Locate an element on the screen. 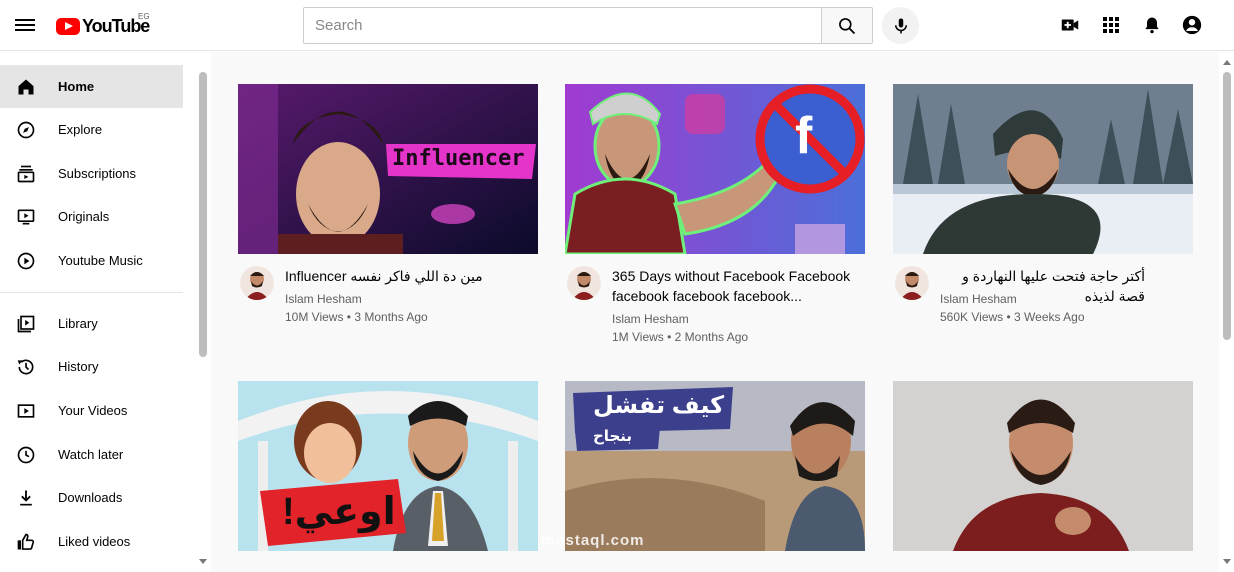  video-title: Influencer مين دة اللي فاكر نفسه is located at coordinates (410, 276).